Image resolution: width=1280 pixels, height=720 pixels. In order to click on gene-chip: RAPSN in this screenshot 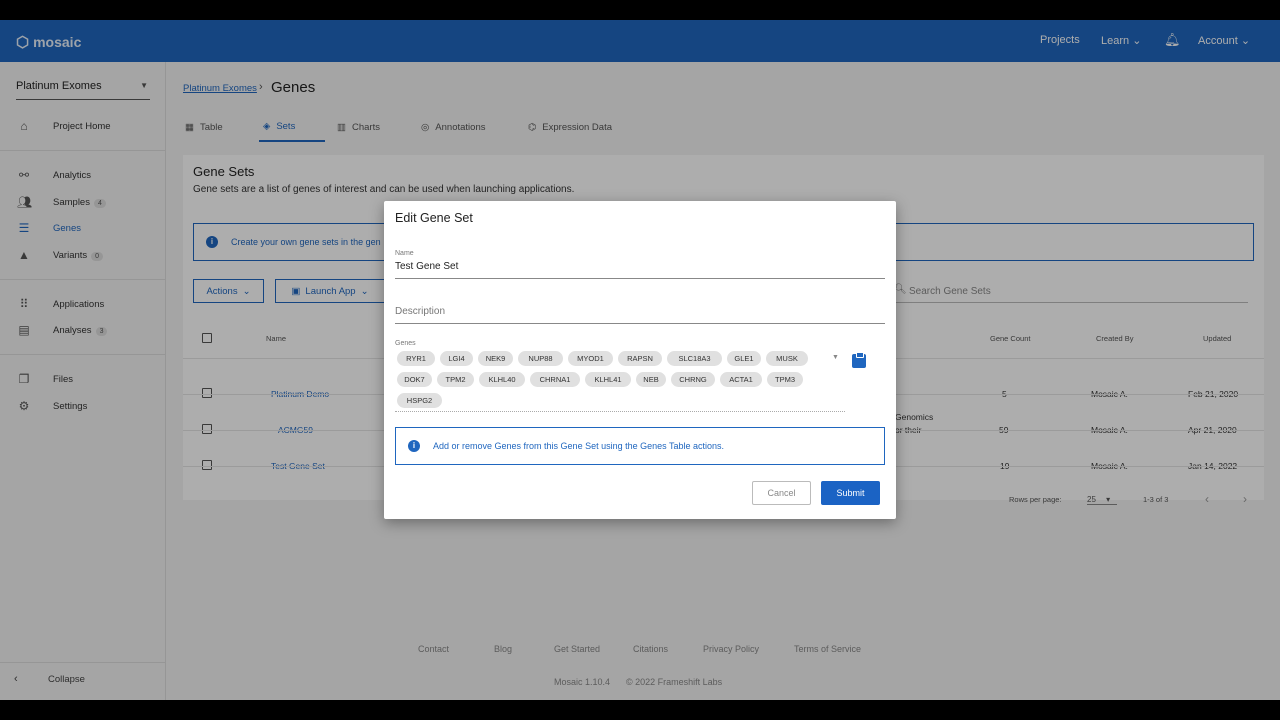, I will do `click(640, 358)`.